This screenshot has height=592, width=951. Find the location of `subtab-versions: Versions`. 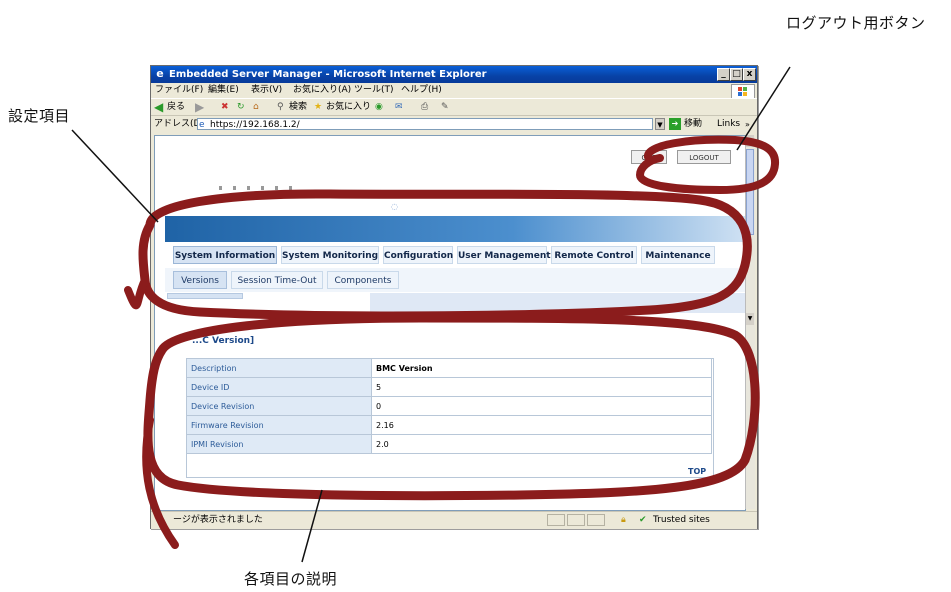

subtab-versions: Versions is located at coordinates (200, 280).